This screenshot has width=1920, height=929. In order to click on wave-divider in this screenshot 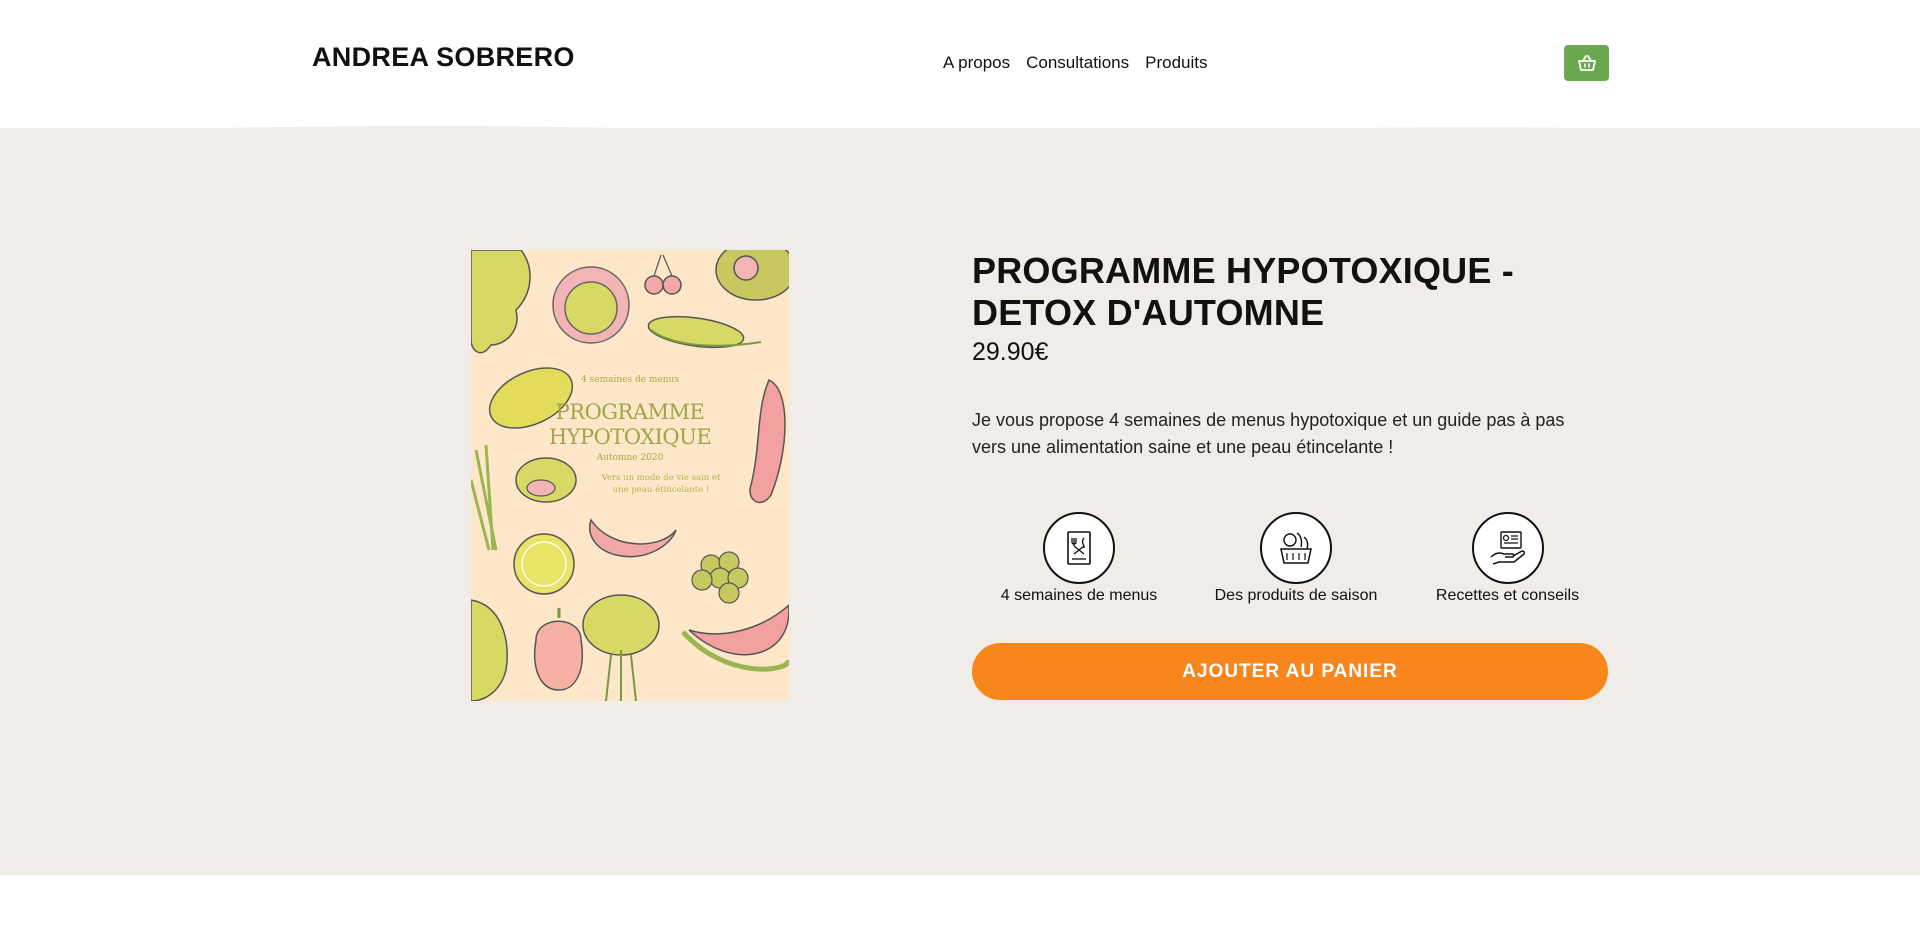, I will do `click(960, 136)`.